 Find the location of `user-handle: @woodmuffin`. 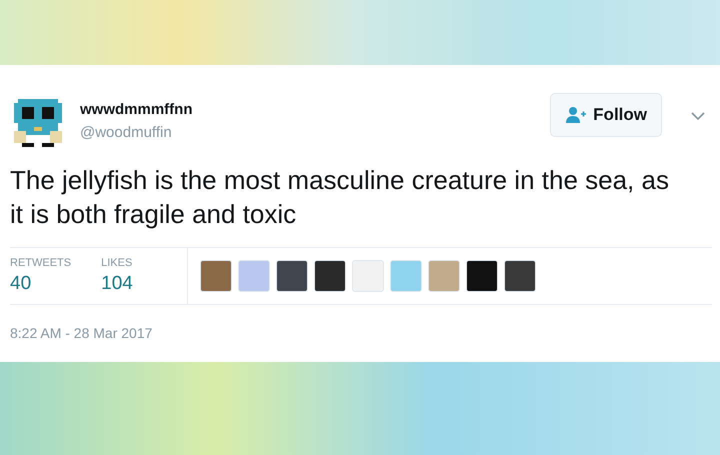

user-handle: @woodmuffin is located at coordinates (136, 132).